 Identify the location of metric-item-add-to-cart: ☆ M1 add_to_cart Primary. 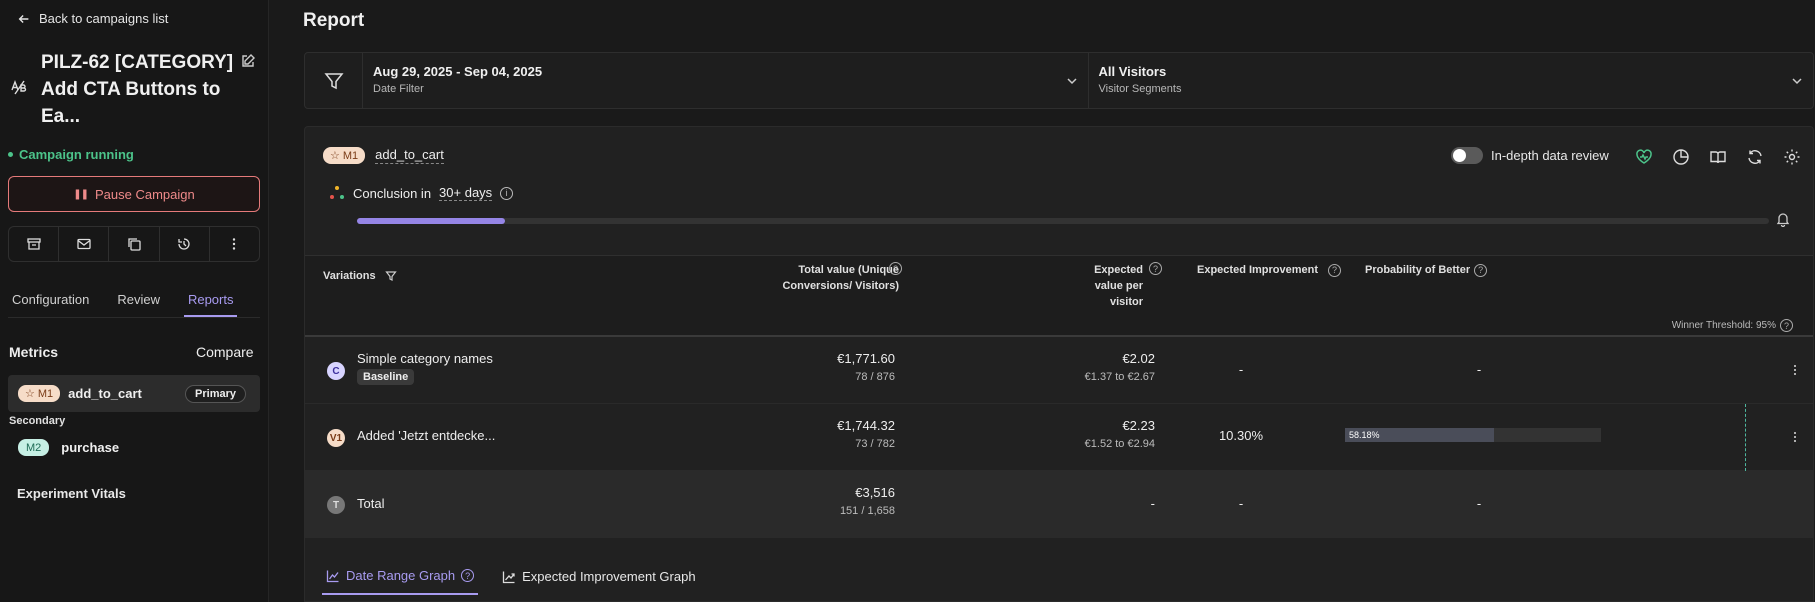
(134, 393).